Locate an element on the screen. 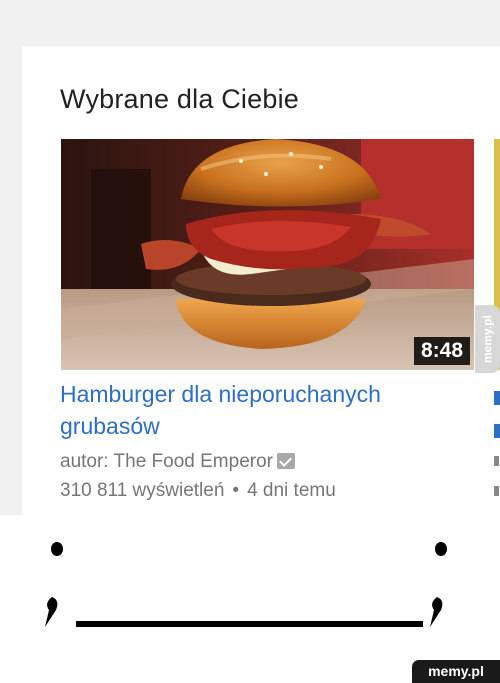  video-duration-badge: 8:48 is located at coordinates (441, 351).